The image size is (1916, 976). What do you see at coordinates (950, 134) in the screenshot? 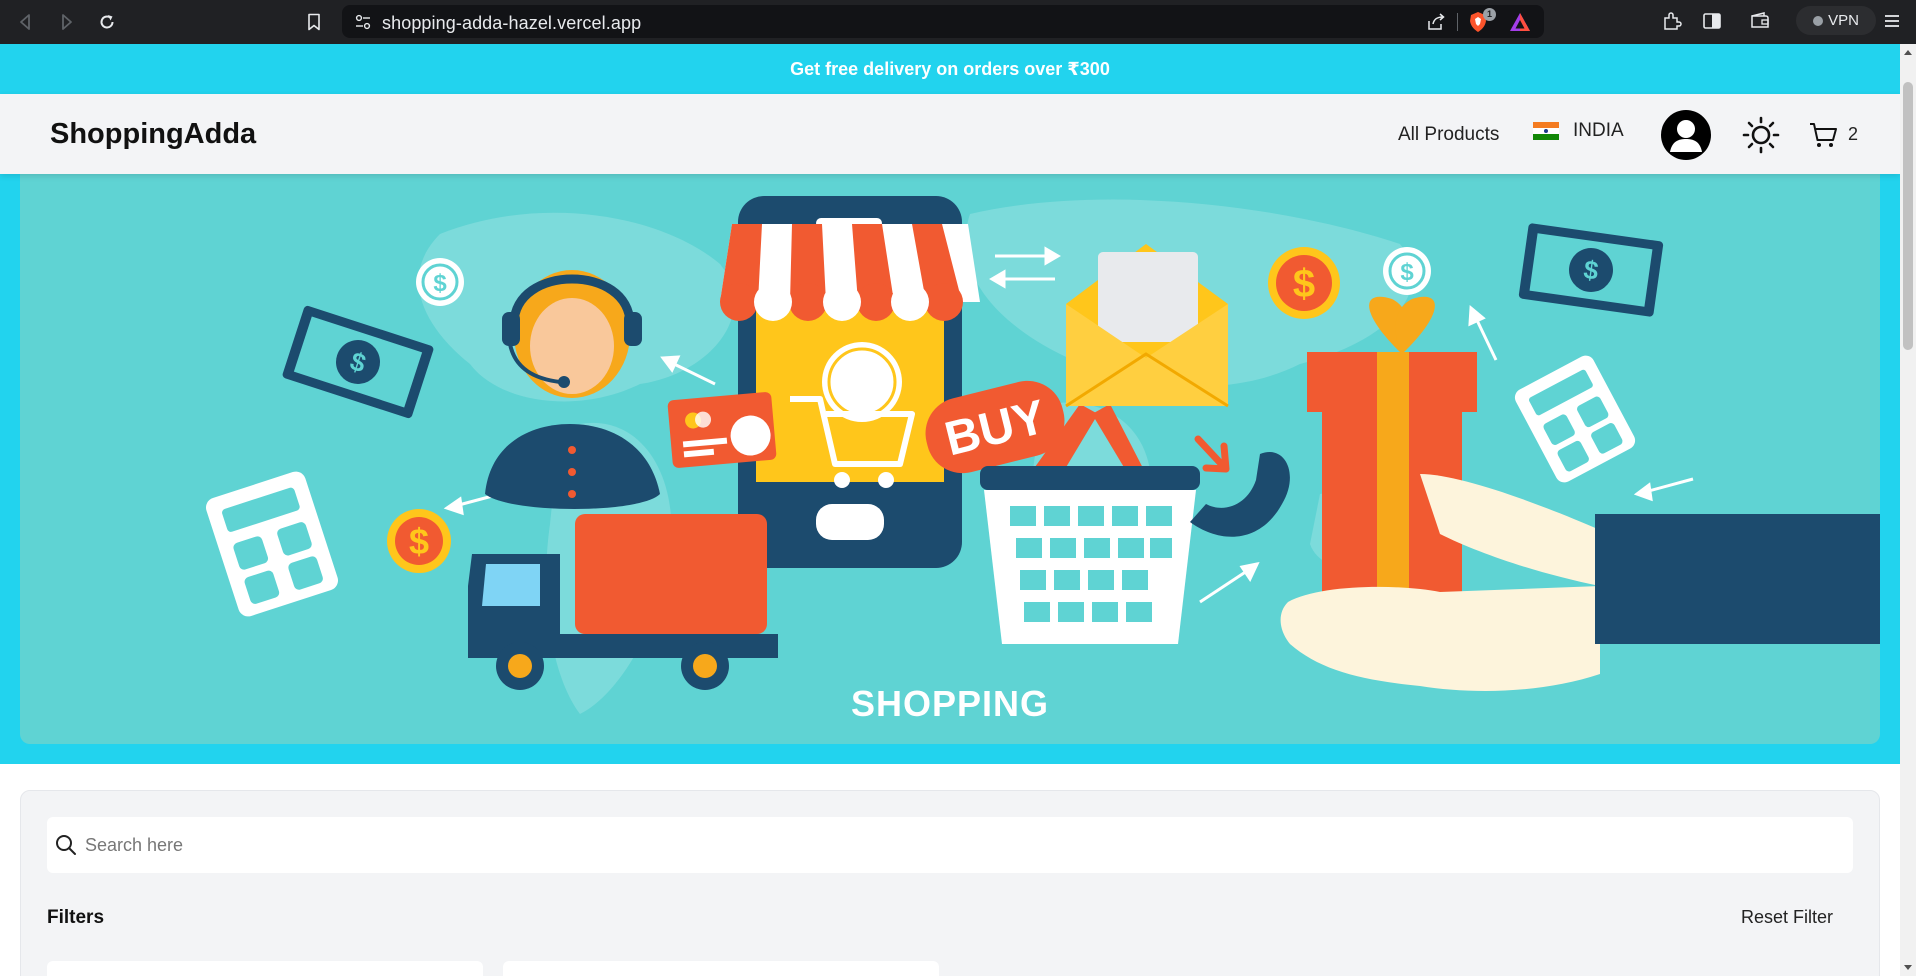
I see `site-header: ShoppingAdda All Products INDIA 2` at bounding box center [950, 134].